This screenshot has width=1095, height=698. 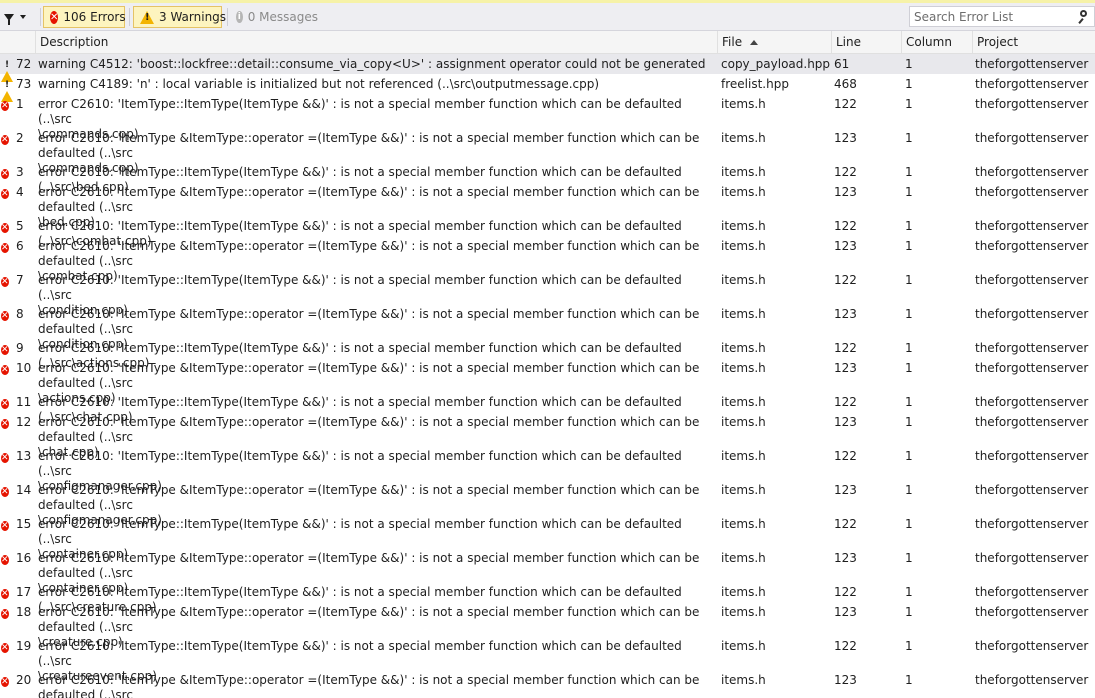 I want to click on info-icon: i, so click(x=239, y=17).